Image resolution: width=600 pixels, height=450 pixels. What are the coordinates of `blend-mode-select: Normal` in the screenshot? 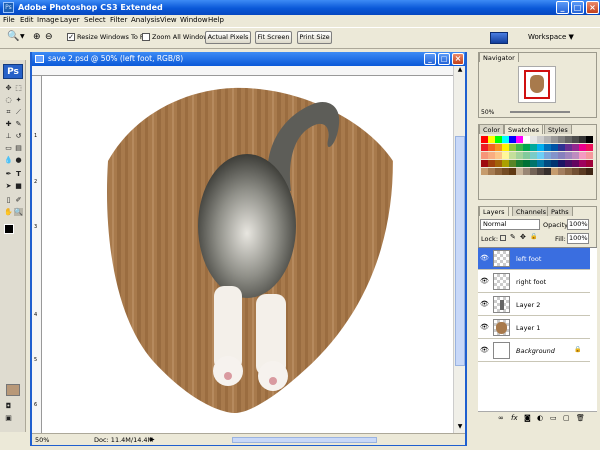 It's located at (510, 224).